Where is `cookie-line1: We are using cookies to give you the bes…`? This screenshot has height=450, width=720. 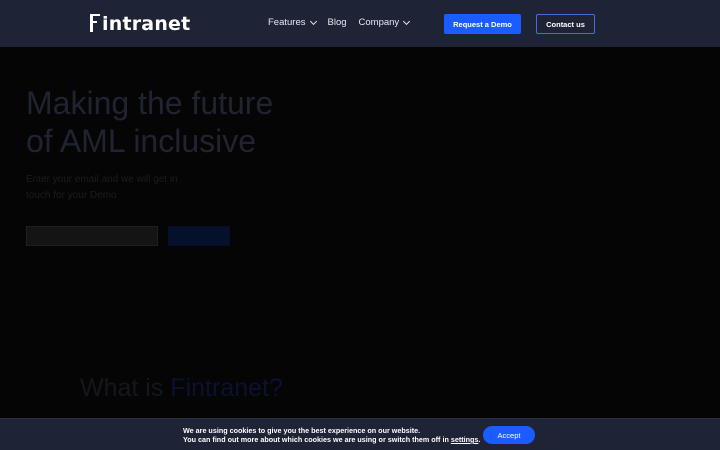 cookie-line1: We are using cookies to give you the bes… is located at coordinates (302, 430).